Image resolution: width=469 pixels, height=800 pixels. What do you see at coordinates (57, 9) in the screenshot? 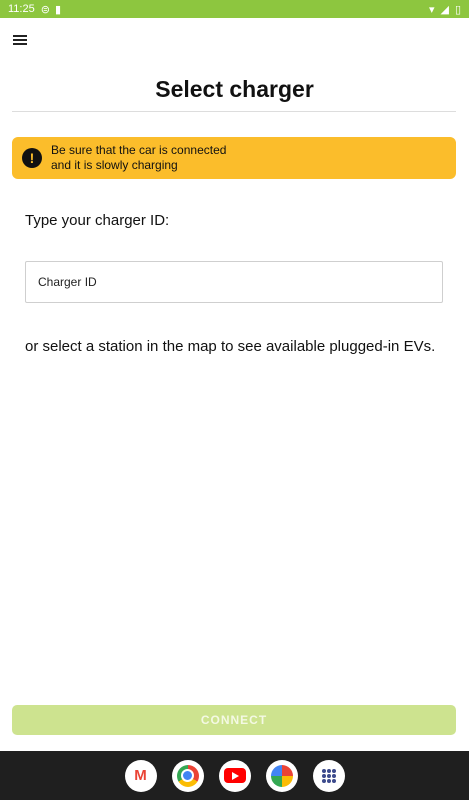
I see `sim-icon: ▮` at bounding box center [57, 9].